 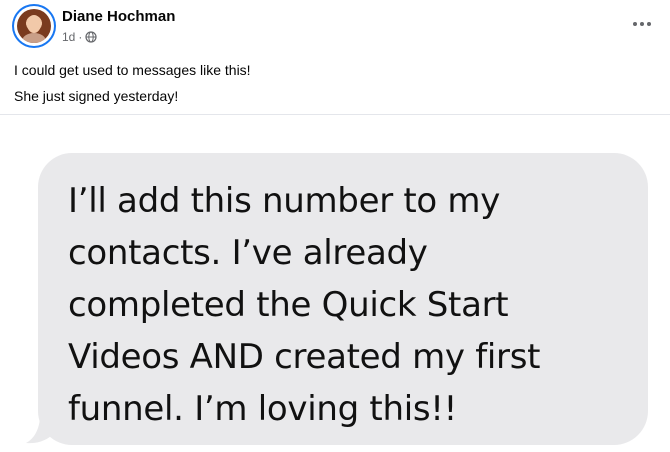 What do you see at coordinates (304, 357) in the screenshot?
I see `message-line: Videos AND created my first` at bounding box center [304, 357].